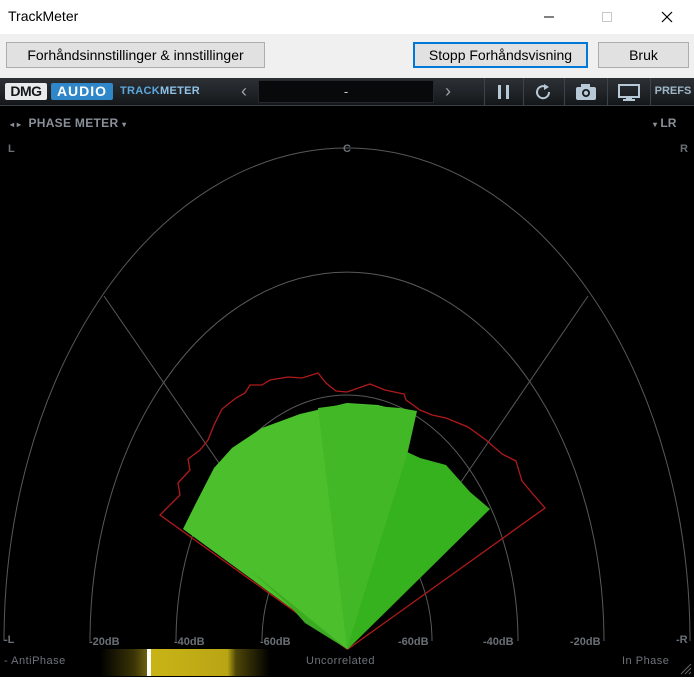  What do you see at coordinates (347, 149) in the screenshot?
I see `center-label: C` at bounding box center [347, 149].